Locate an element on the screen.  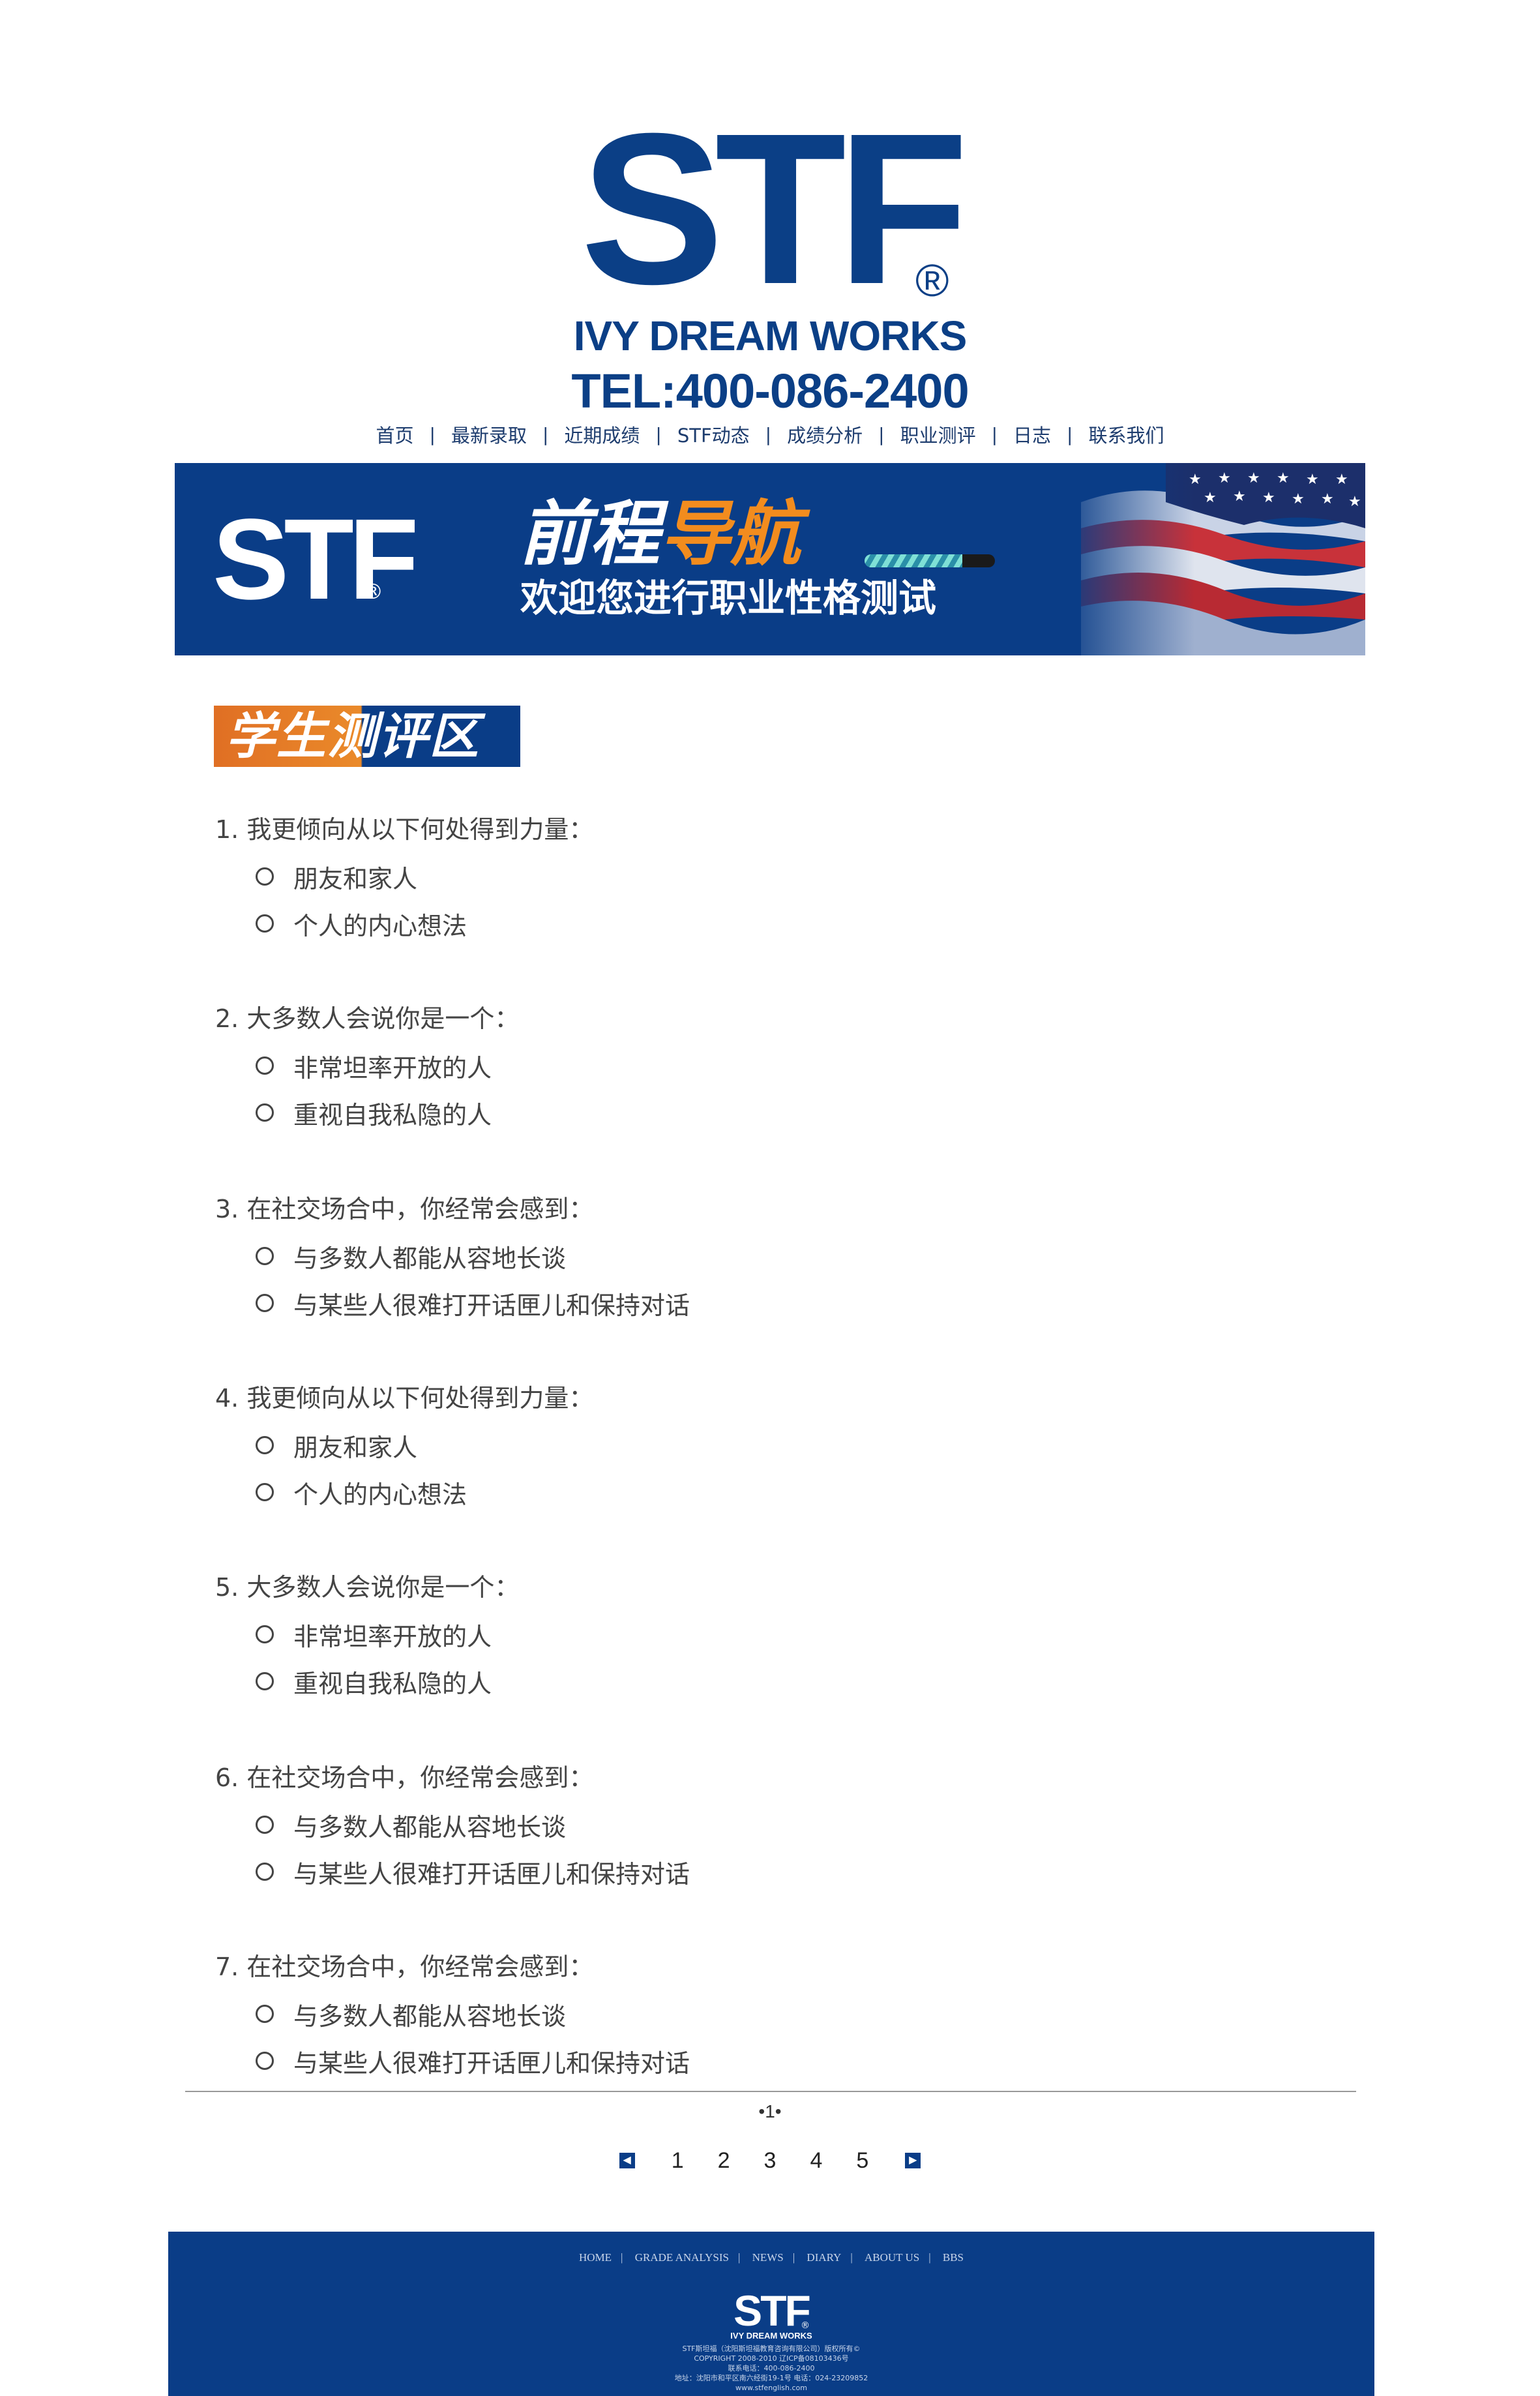
footer-website-link: www.stfenglish.com is located at coordinates (771, 2388).